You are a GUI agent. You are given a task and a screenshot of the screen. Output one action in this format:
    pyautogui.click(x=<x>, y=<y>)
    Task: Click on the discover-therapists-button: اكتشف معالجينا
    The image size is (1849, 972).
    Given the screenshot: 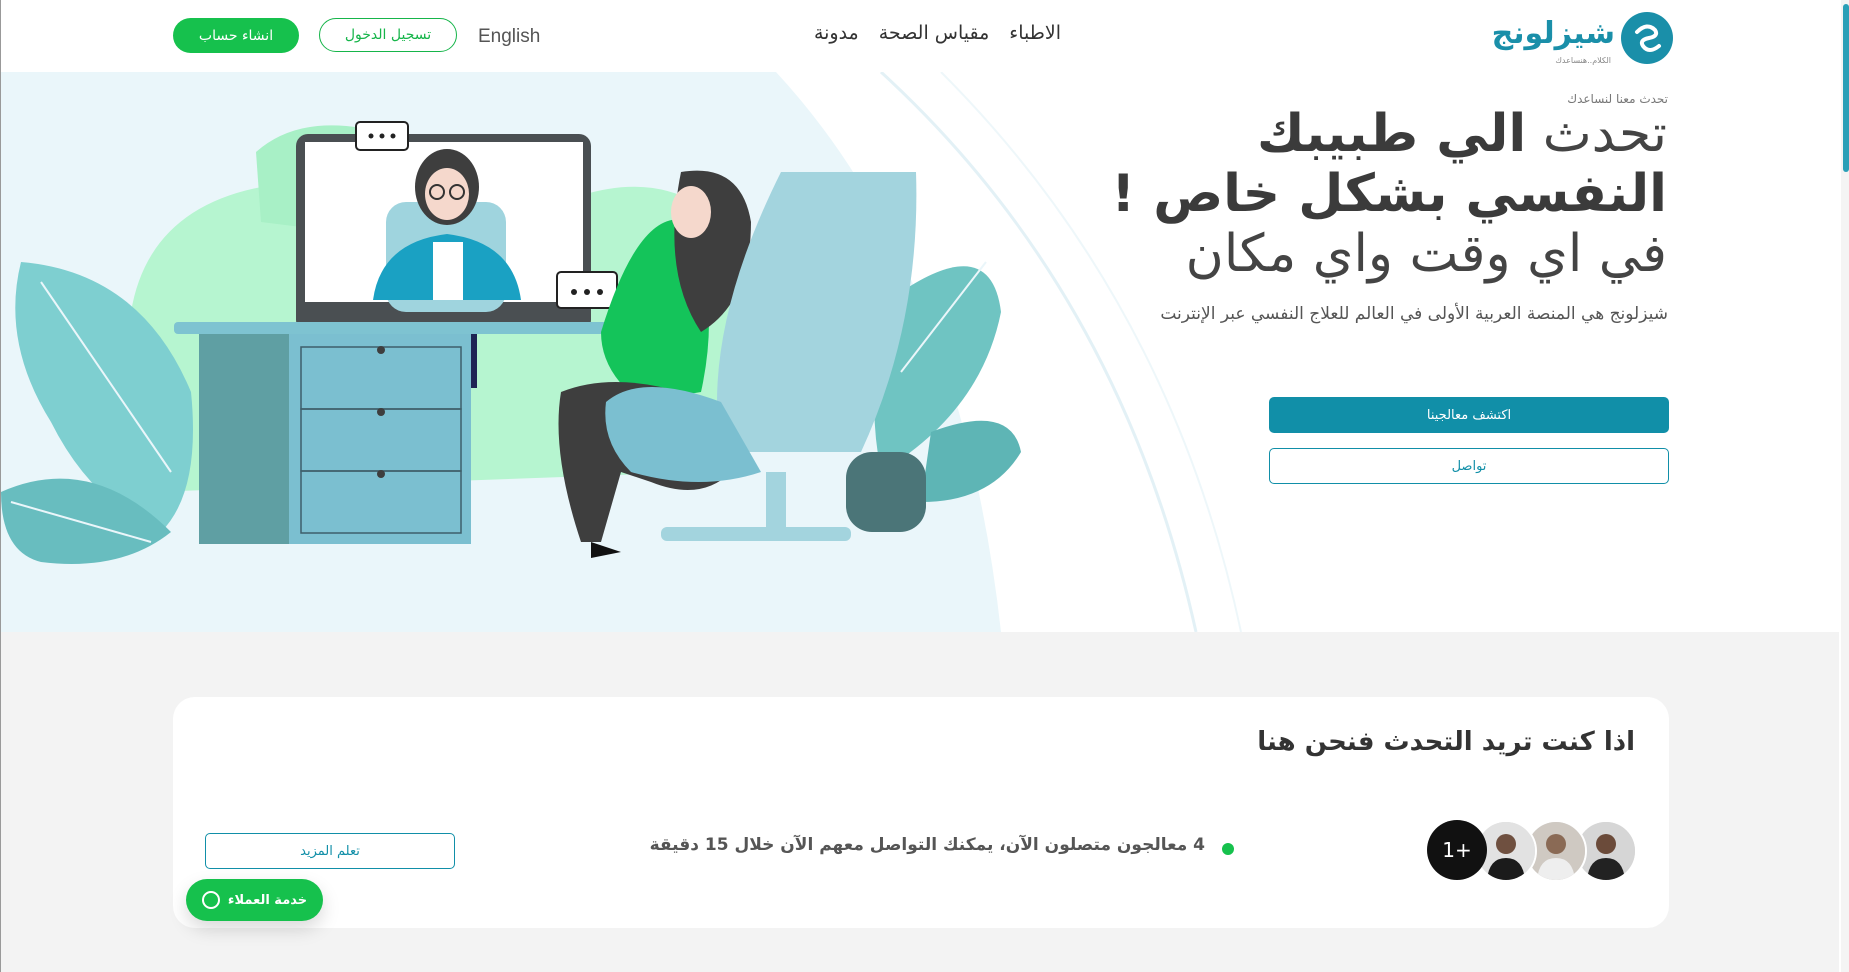 What is the action you would take?
    pyautogui.click(x=1469, y=415)
    